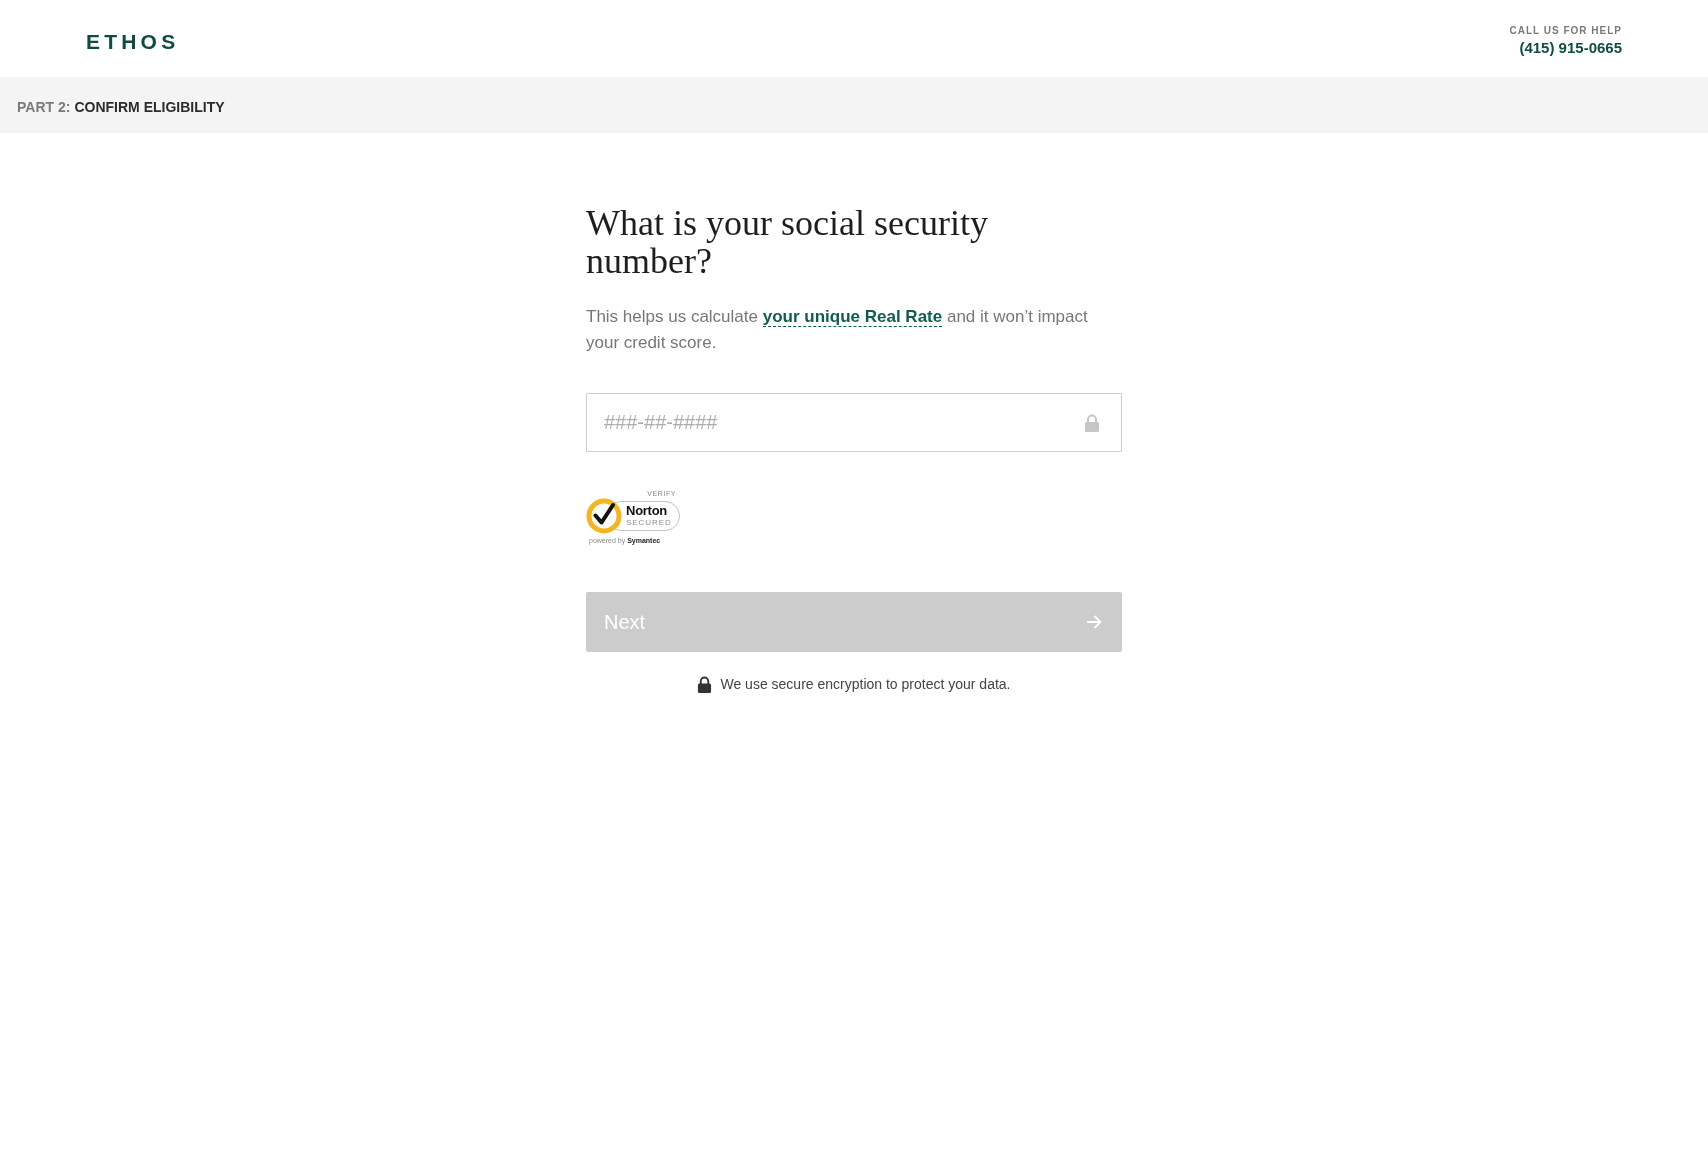 The height and width of the screenshot is (1164, 1708). What do you see at coordinates (852, 317) in the screenshot?
I see `real-rate-link: your unique Real Rate` at bounding box center [852, 317].